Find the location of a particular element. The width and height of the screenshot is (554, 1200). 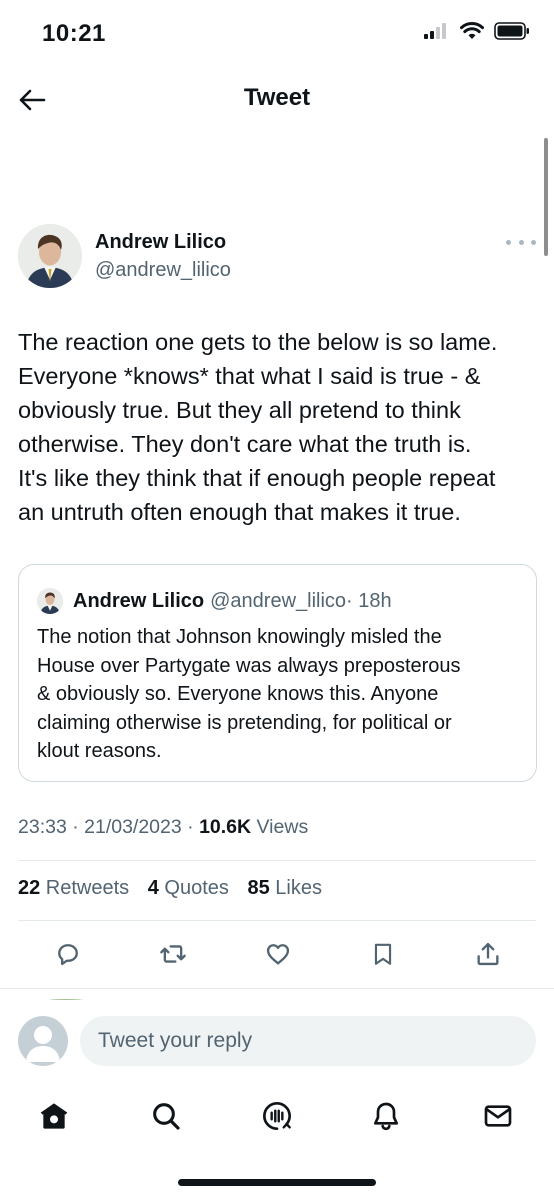

retweets-label: Retweets is located at coordinates (85, 888).